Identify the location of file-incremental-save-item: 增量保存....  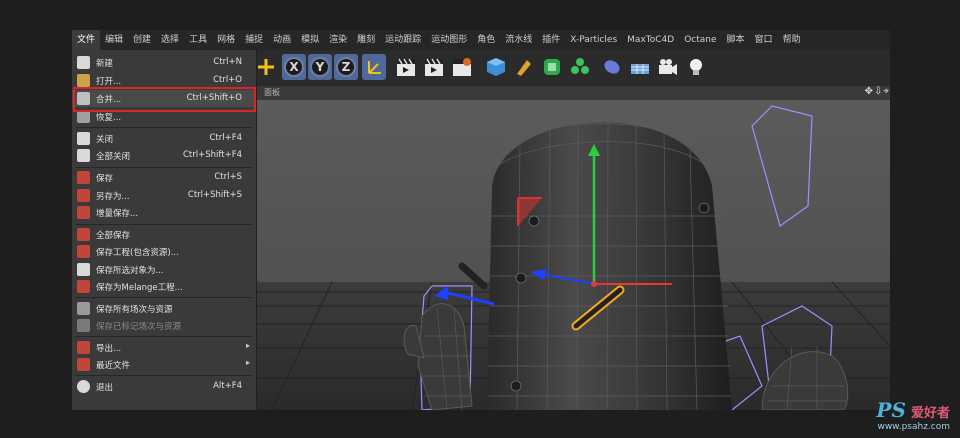
(164, 212).